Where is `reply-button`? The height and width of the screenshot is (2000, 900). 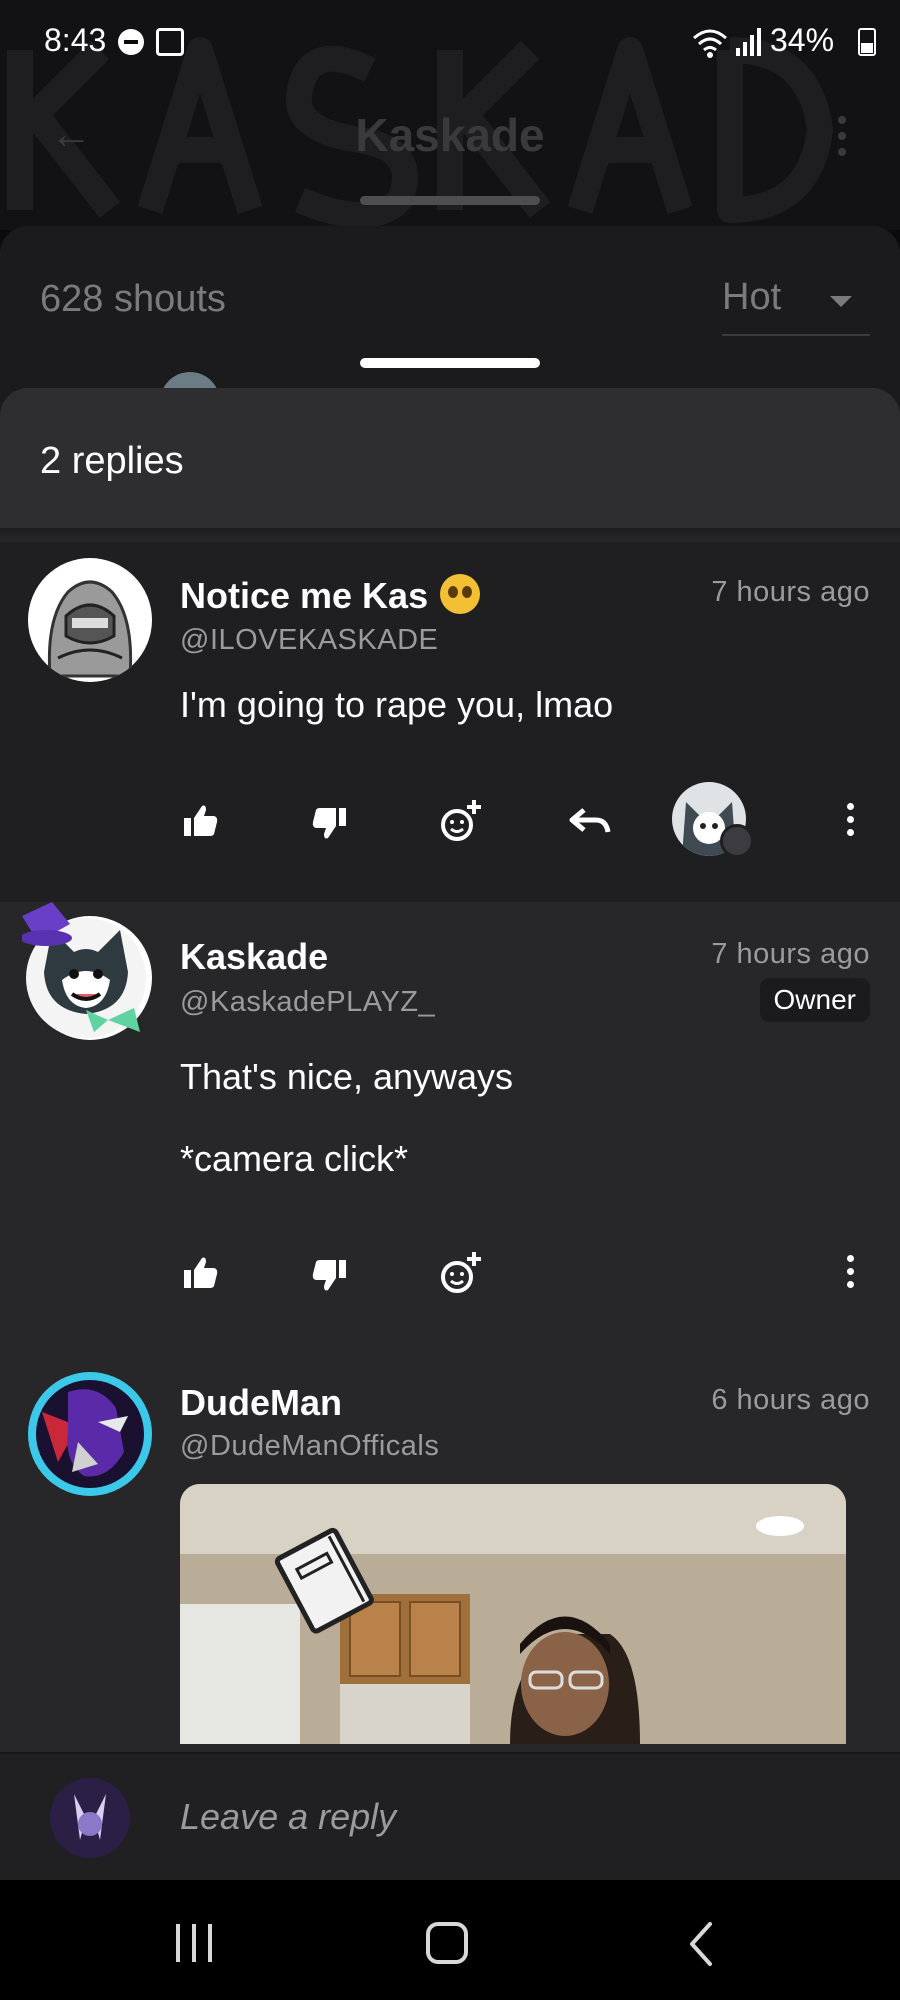
reply-button is located at coordinates (590, 822).